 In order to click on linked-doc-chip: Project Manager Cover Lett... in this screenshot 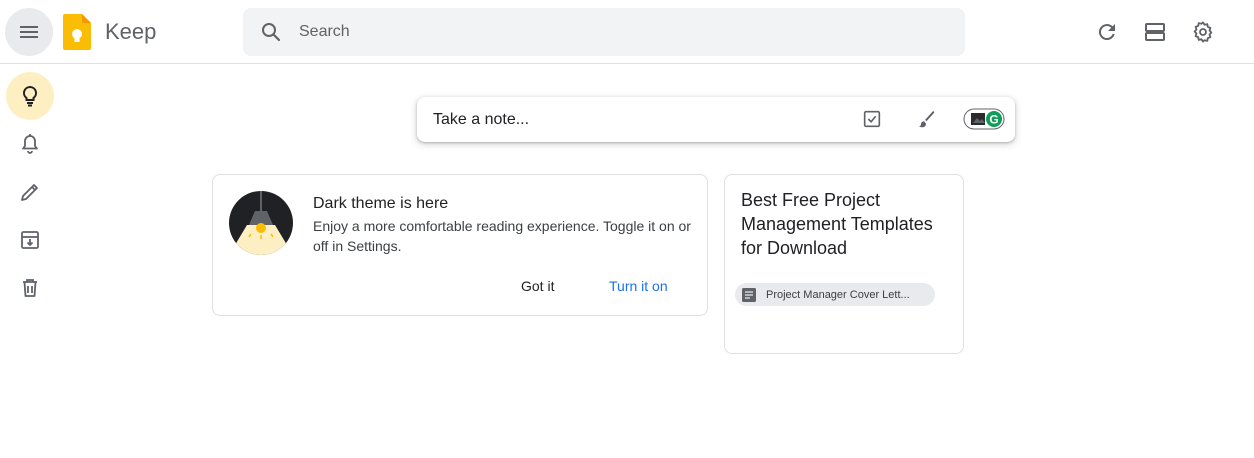, I will do `click(835, 294)`.